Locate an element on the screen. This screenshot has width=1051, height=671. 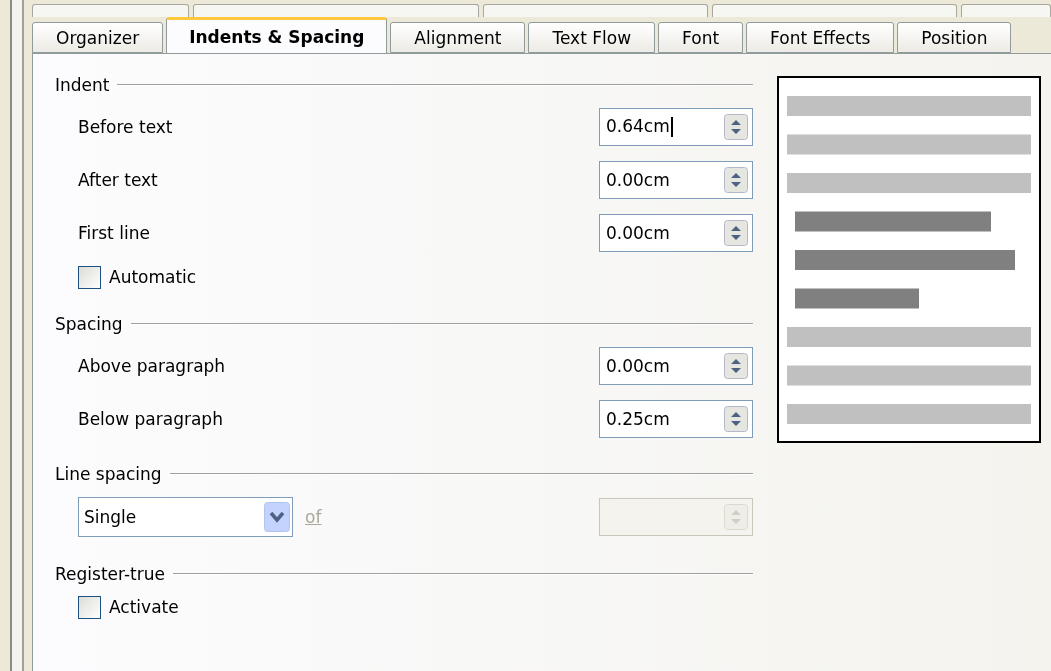
section-title: Indent is located at coordinates (82, 85).